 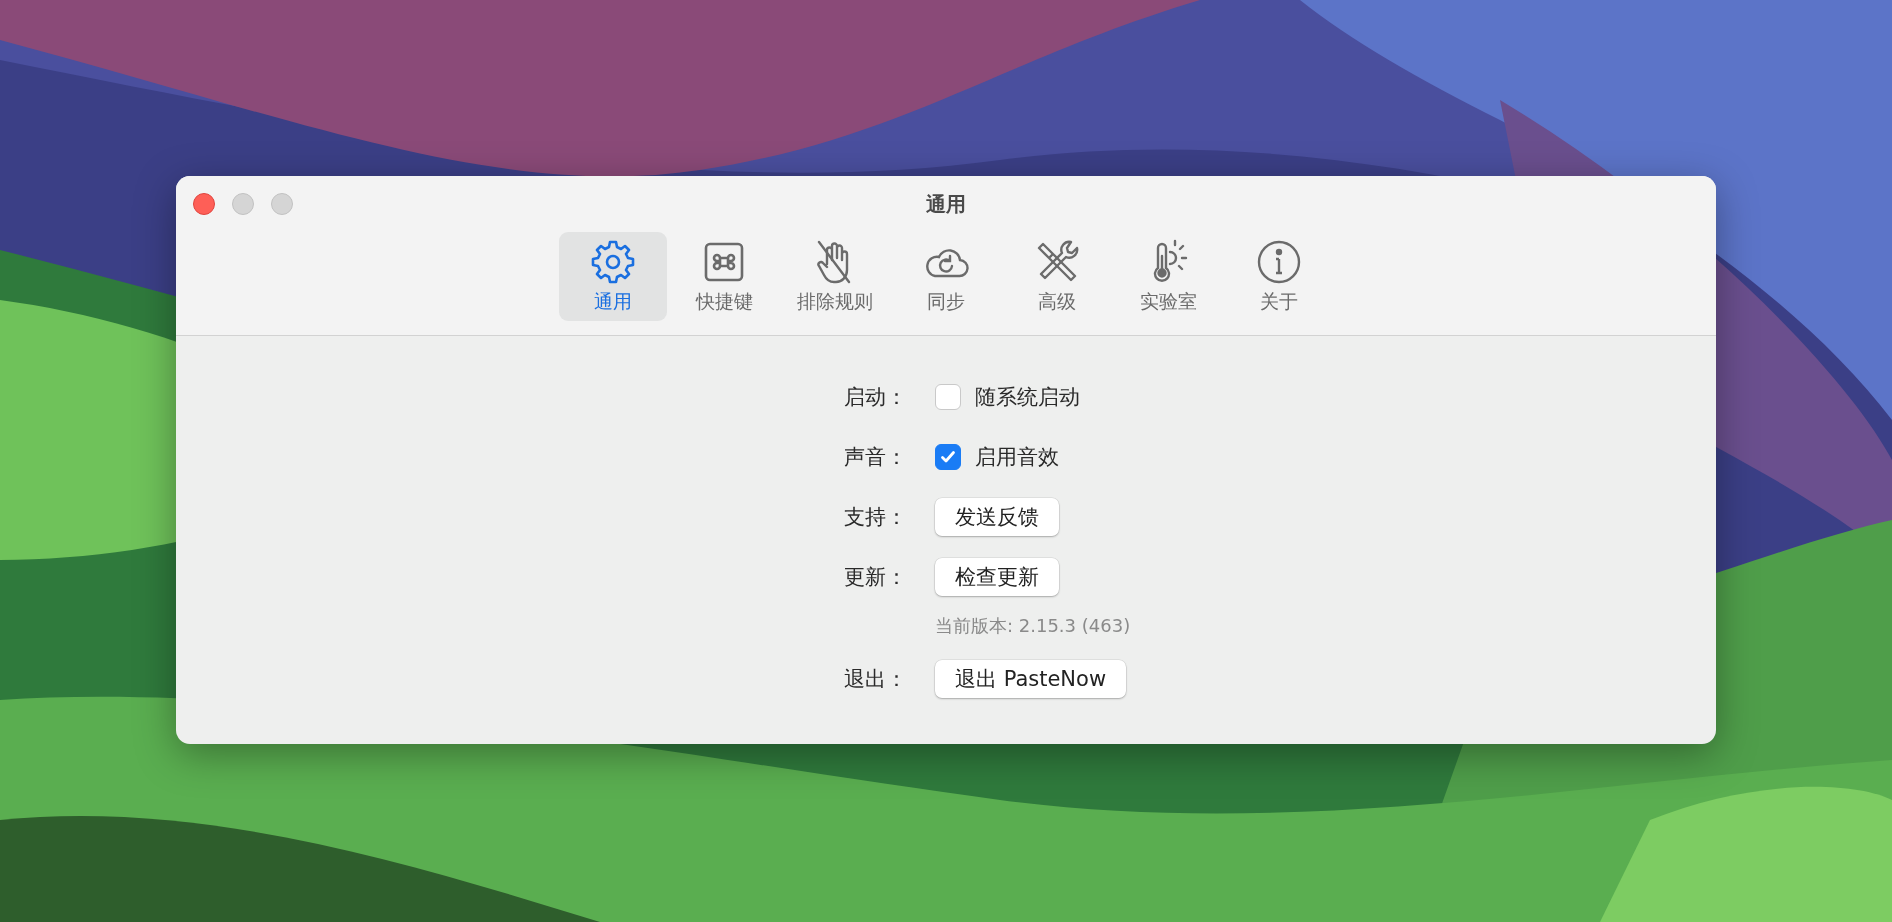 I want to click on toolbar-tab: 实验室, so click(x=1168, y=276).